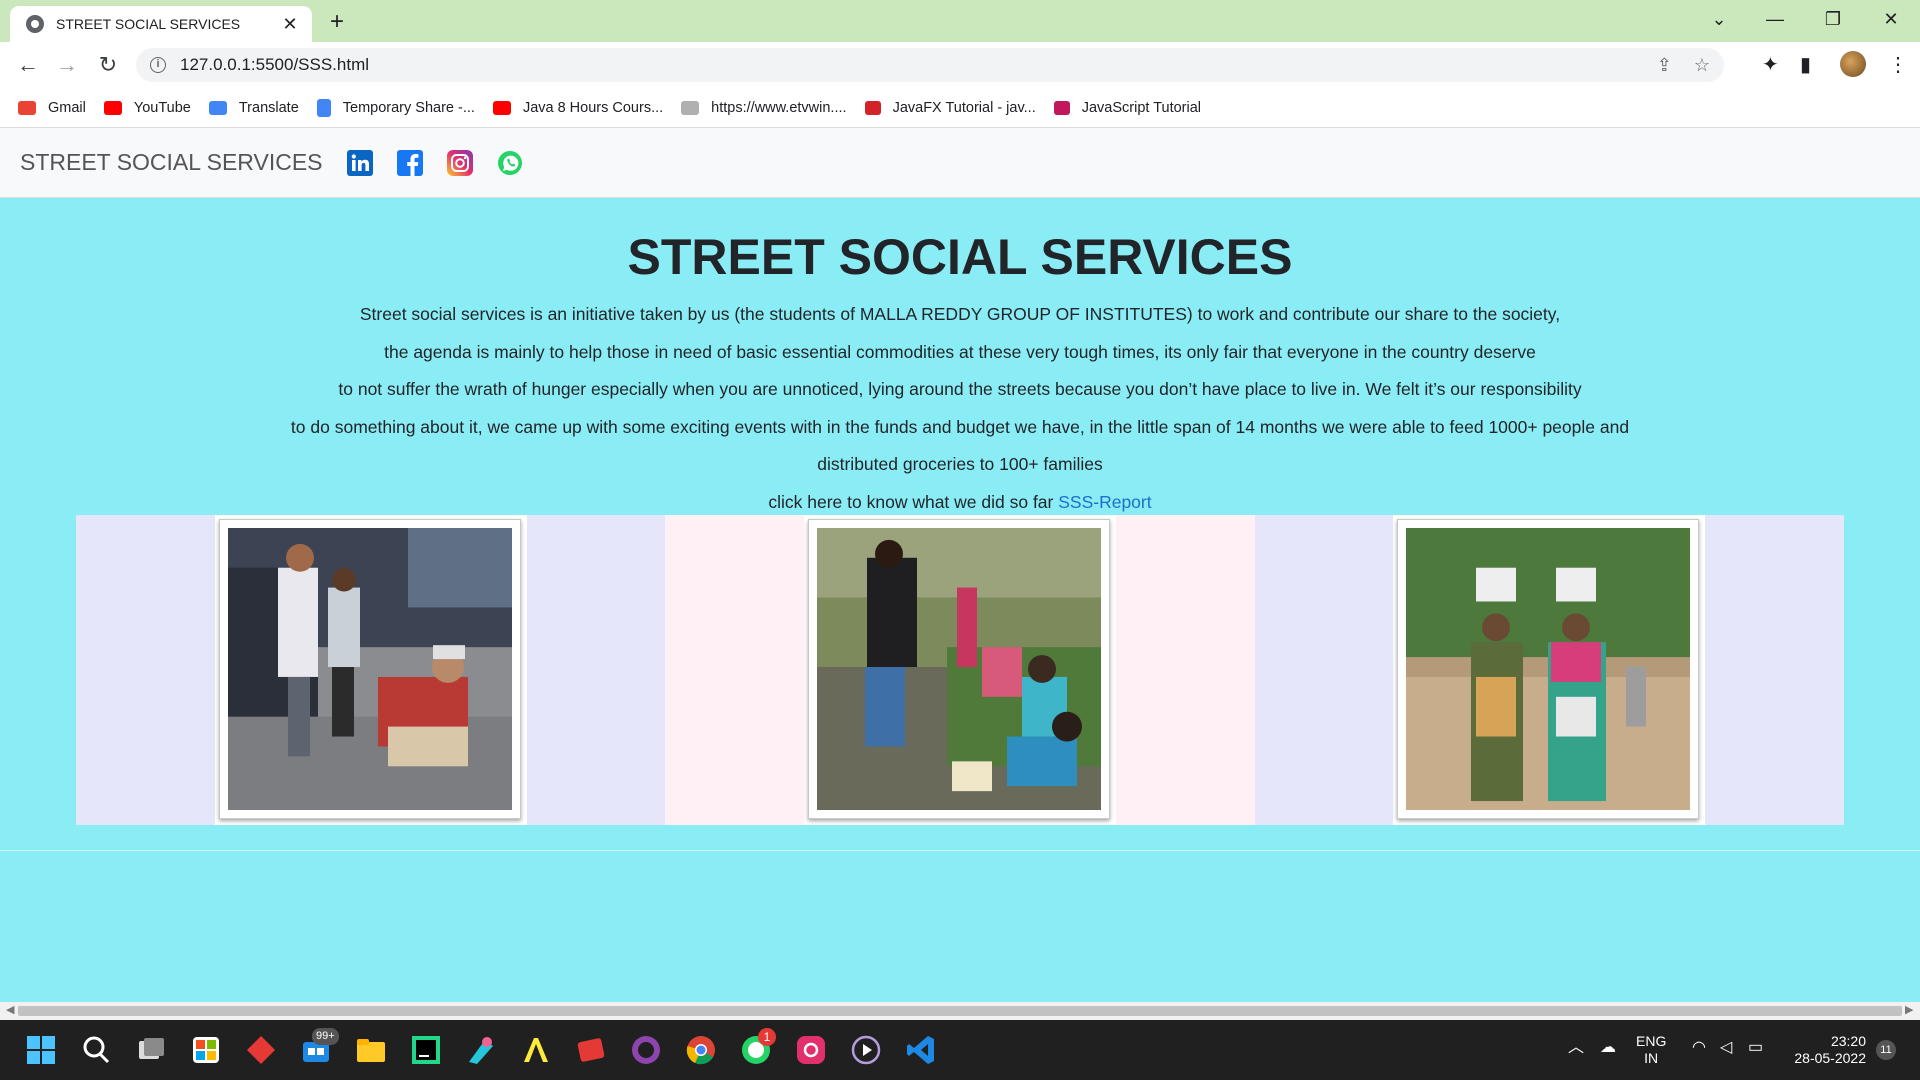 The height and width of the screenshot is (1080, 1920). I want to click on language-indicator: ENG IN, so click(1651, 1050).